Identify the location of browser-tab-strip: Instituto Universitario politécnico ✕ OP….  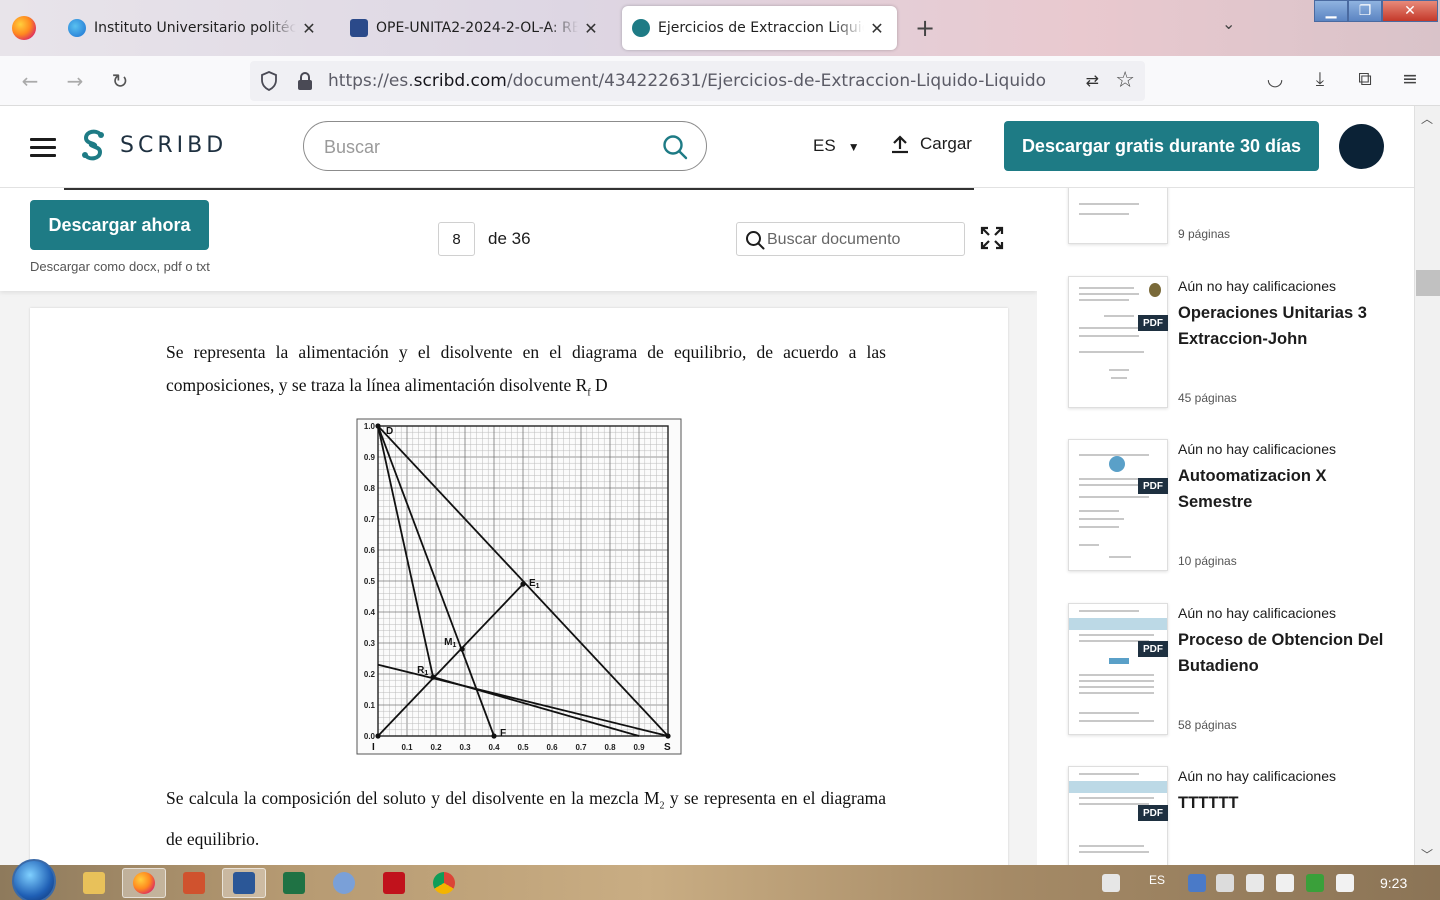
(720, 28).